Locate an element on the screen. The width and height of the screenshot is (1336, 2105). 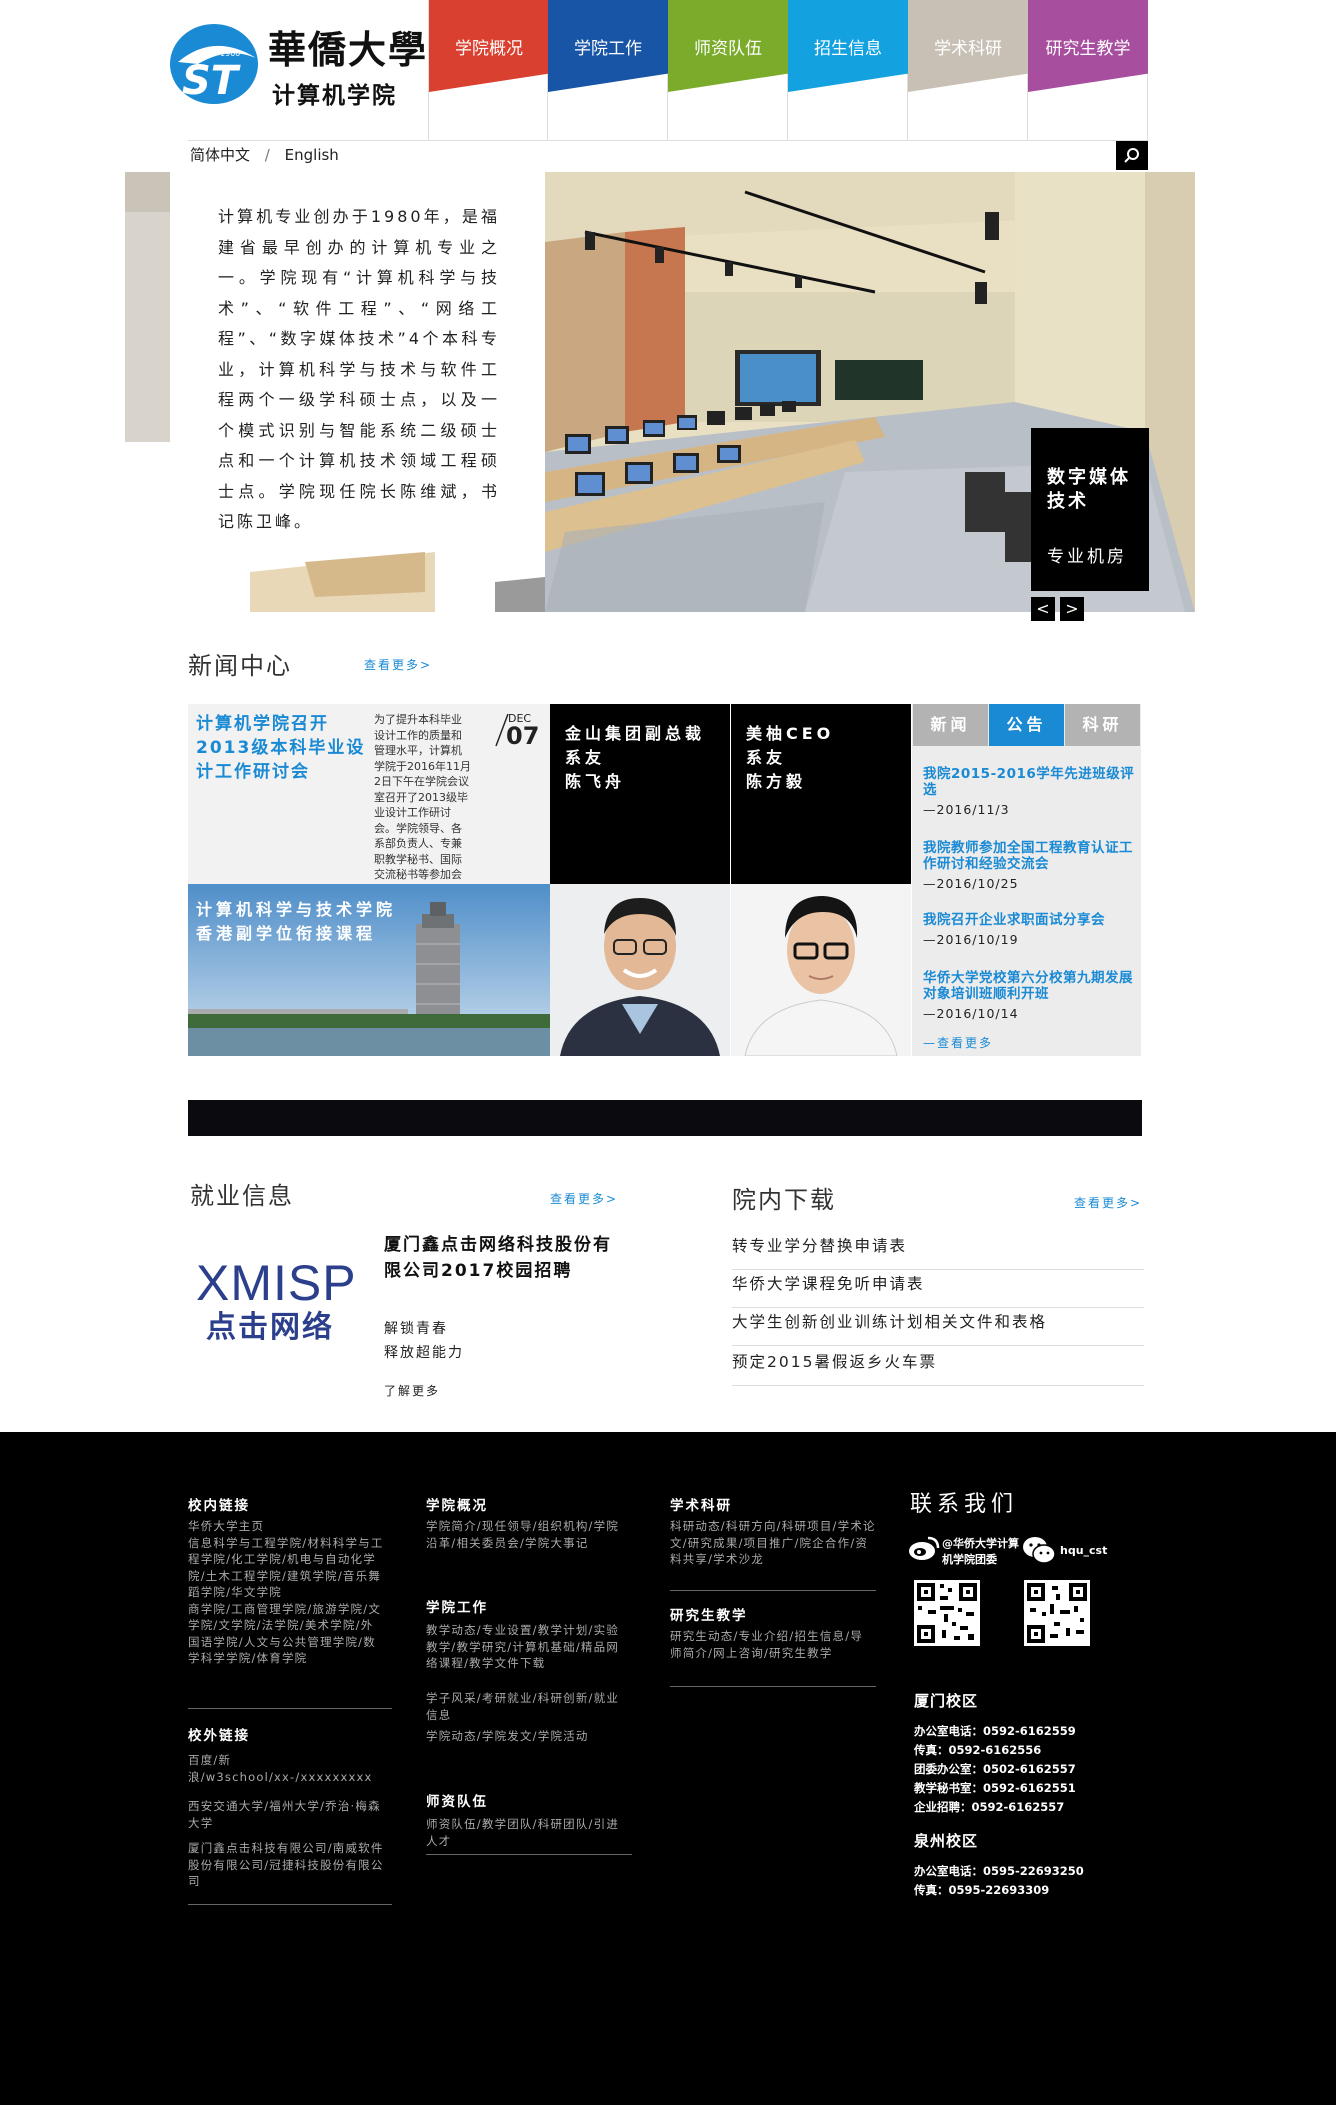
wechat-icon is located at coordinates (1039, 1550).